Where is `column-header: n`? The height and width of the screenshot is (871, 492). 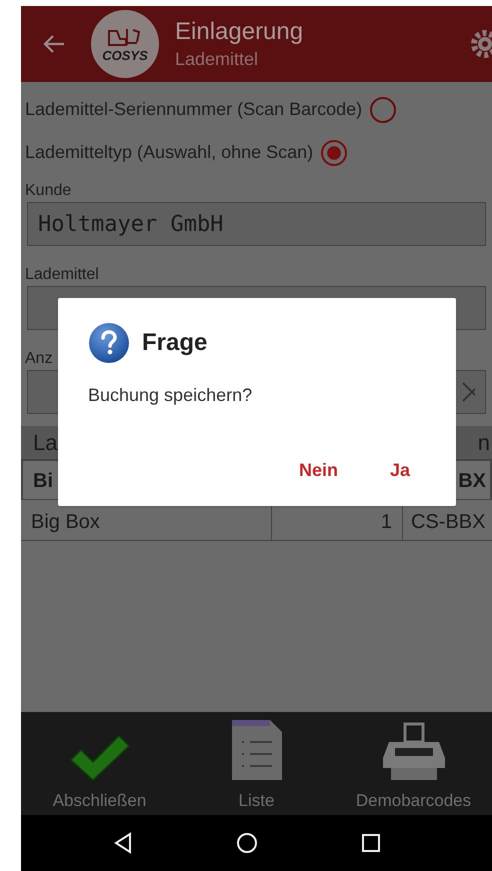 column-header: n is located at coordinates (484, 442).